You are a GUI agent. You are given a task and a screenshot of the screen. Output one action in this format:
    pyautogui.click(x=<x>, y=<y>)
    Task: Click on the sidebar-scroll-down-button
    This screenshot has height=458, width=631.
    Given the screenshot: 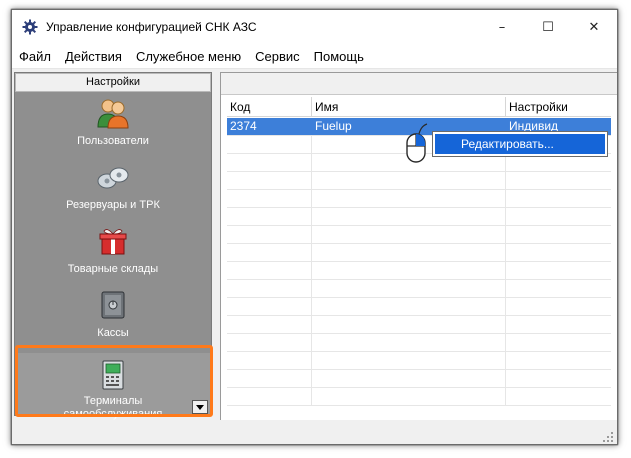 What is the action you would take?
    pyautogui.click(x=200, y=407)
    